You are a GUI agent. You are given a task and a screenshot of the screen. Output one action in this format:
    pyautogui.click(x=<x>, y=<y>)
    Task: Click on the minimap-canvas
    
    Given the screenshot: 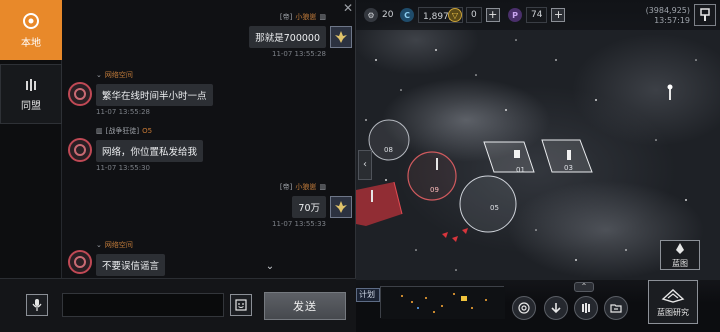 What is the action you would take?
    pyautogui.click(x=443, y=303)
    